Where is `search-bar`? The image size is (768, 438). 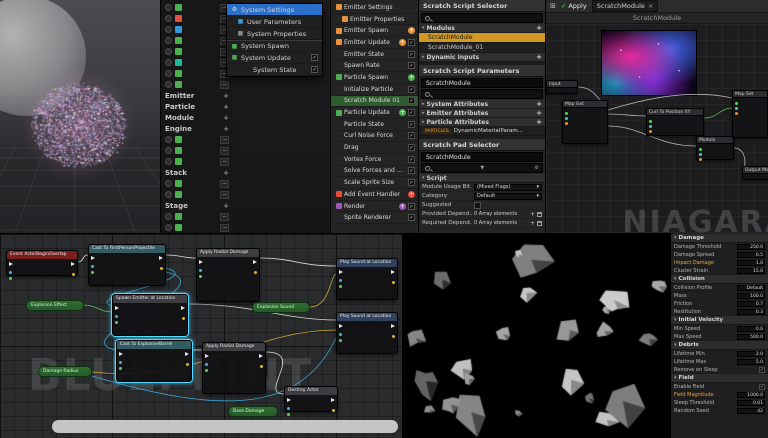
search-bar is located at coordinates (482, 94).